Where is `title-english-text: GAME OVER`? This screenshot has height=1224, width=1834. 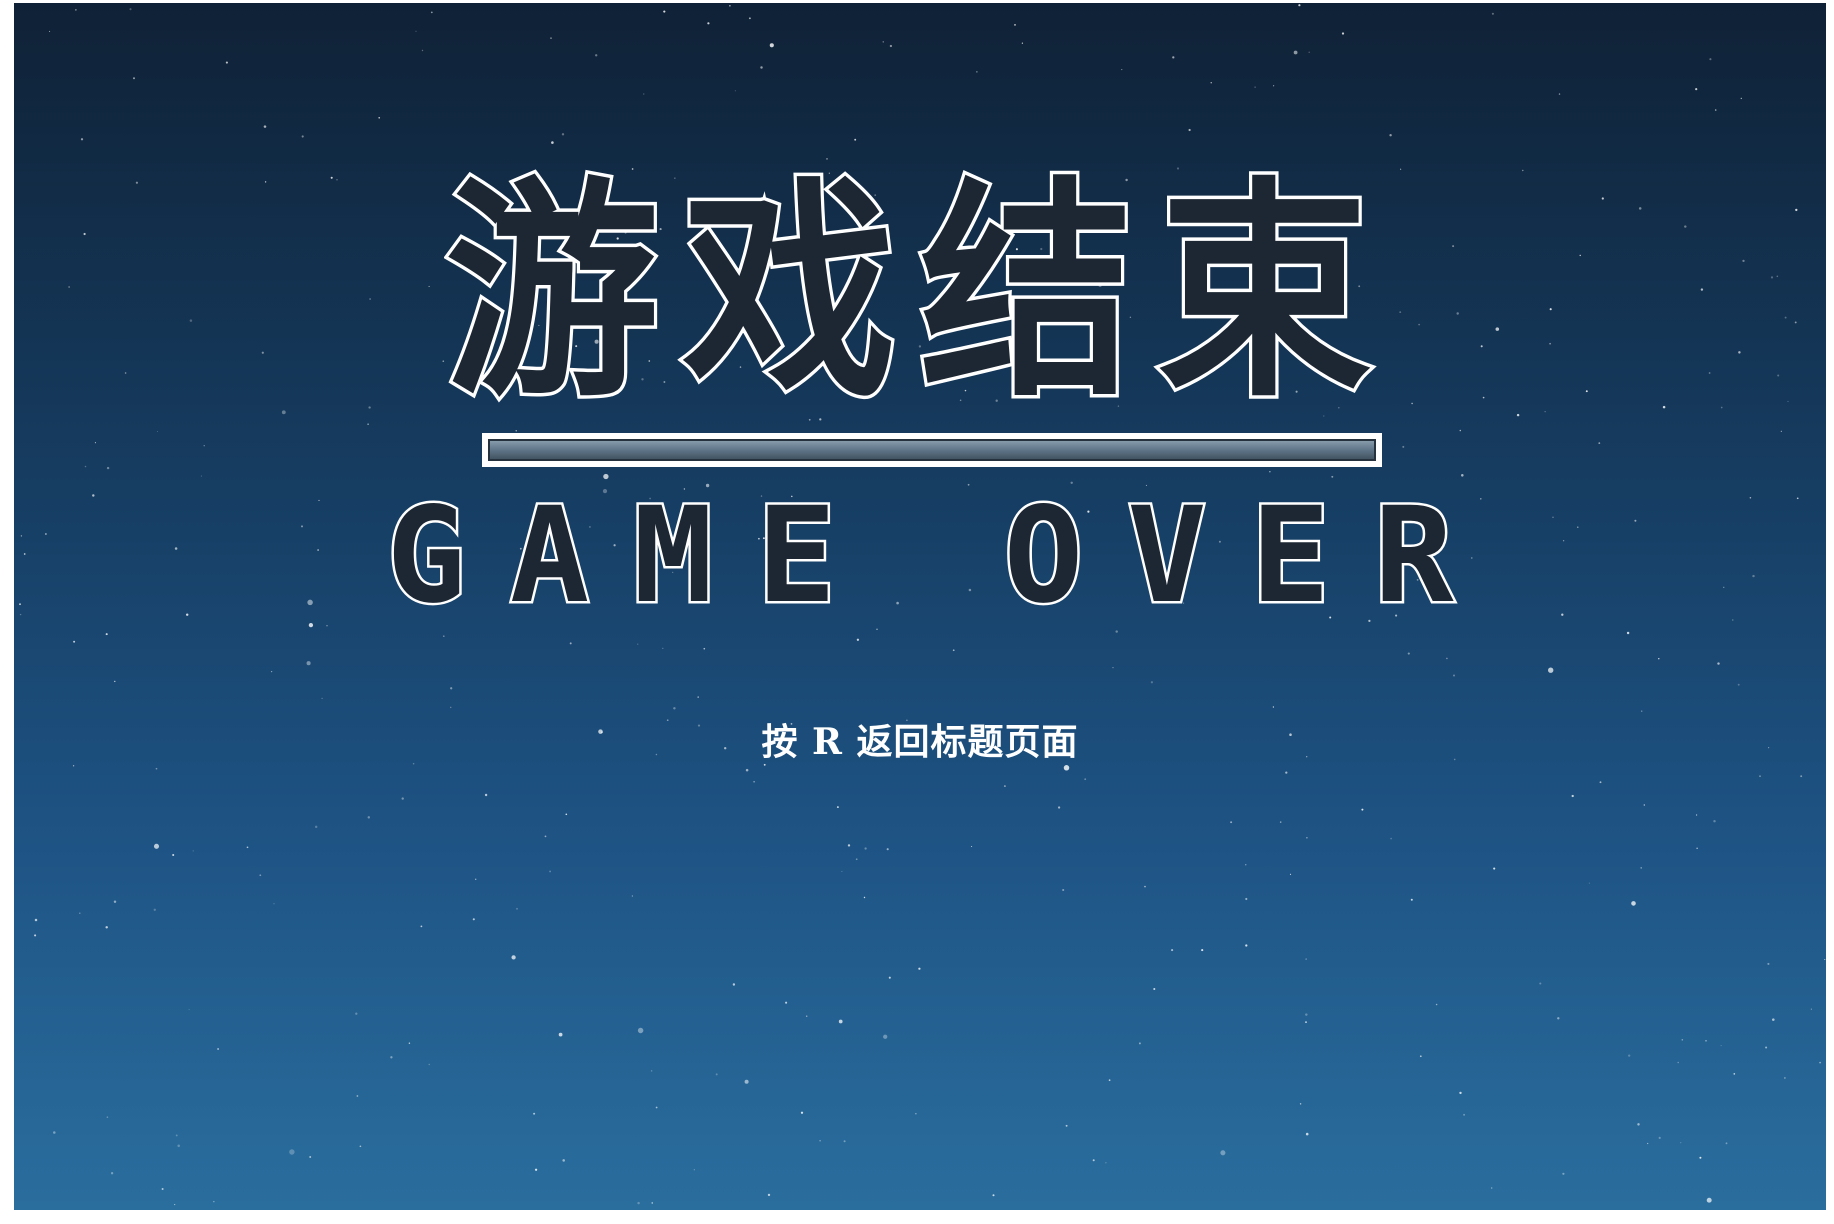
title-english-text: GAME OVER is located at coordinates (941, 556).